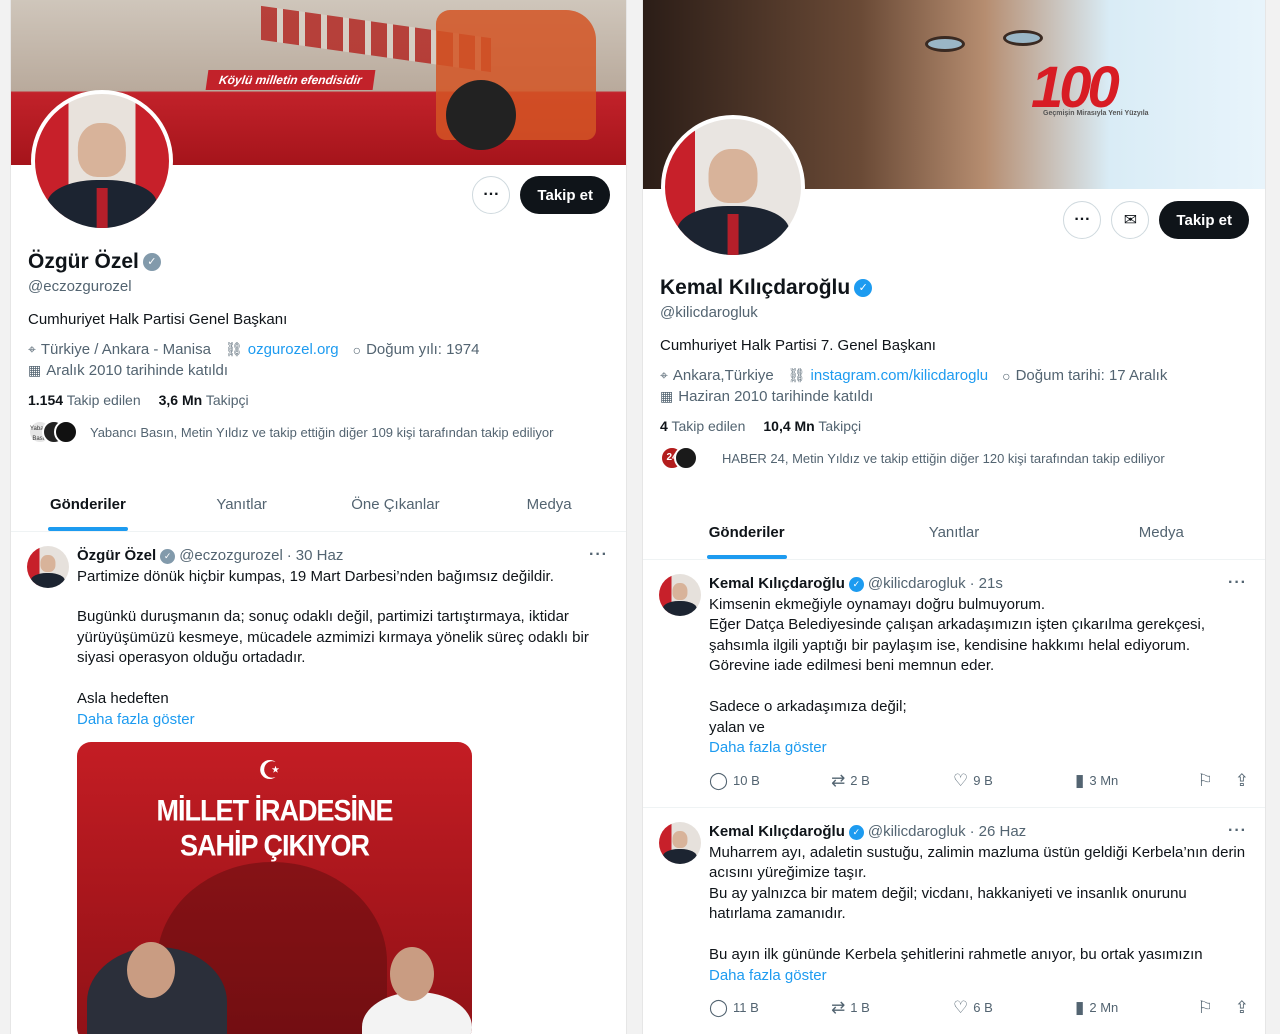 The image size is (1280, 1034). I want to click on followers-link: 10,4 Mn Takipçi, so click(812, 426).